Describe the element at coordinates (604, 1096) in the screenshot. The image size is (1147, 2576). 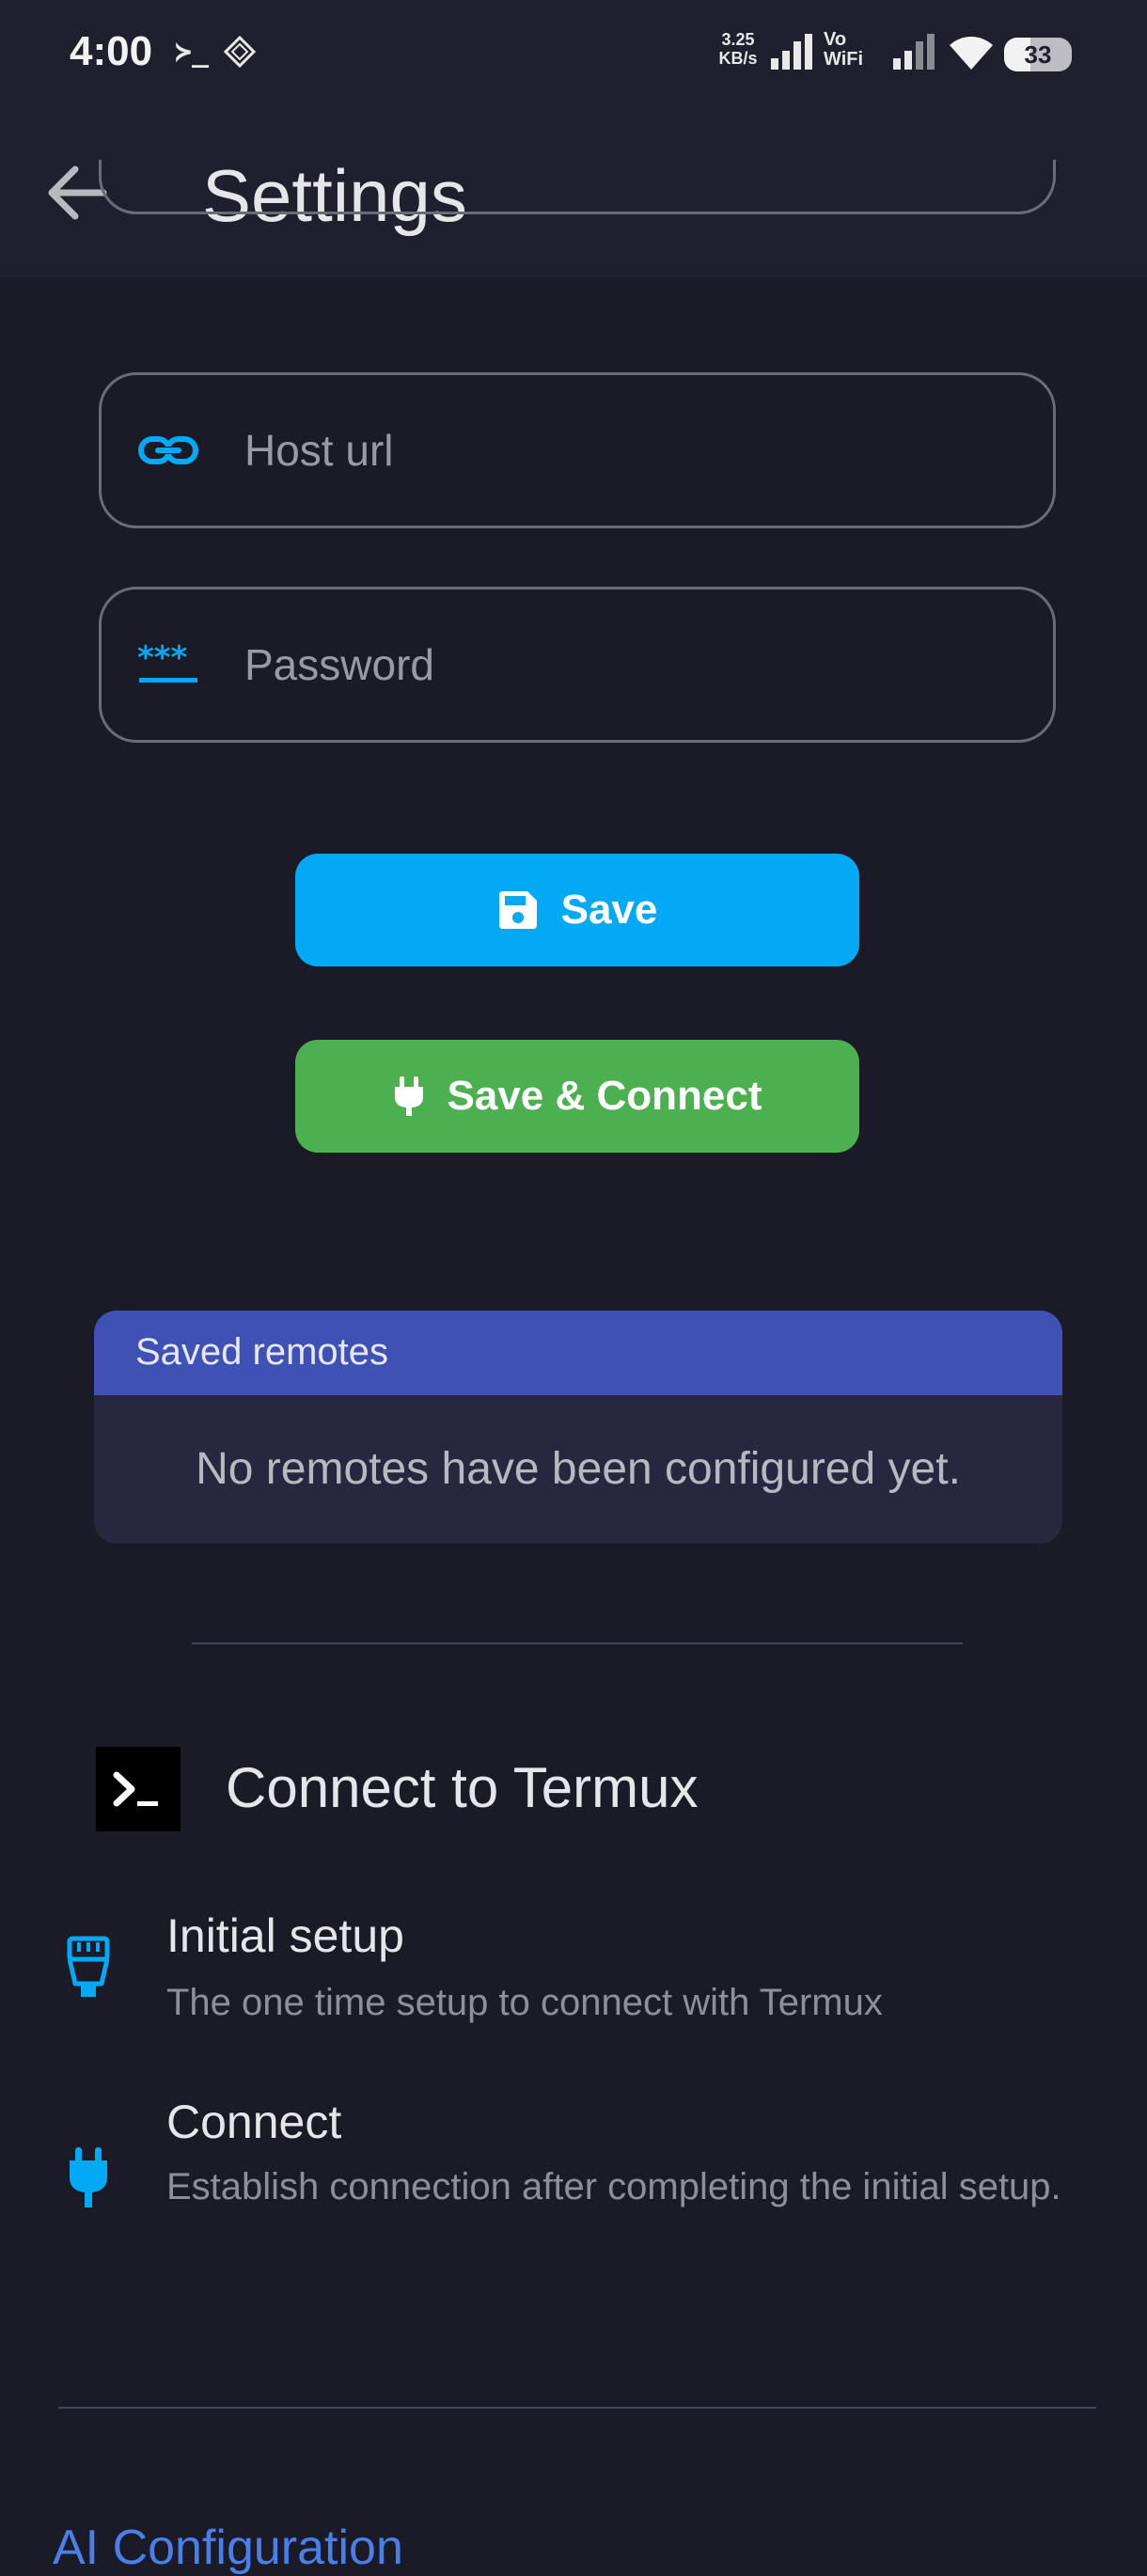
I see `save-and-connect-label: Save & Connect` at that location.